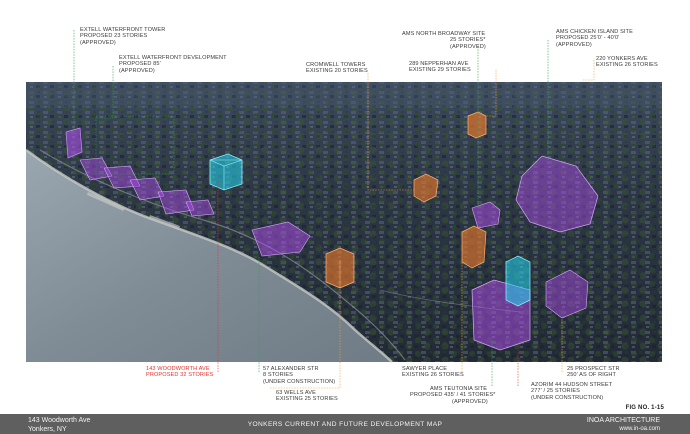 This screenshot has height=434, width=690. What do you see at coordinates (337, 68) in the screenshot?
I see `label-cromwell: CROMWELL TOWERS EXISTING 20 STORIES` at bounding box center [337, 68].